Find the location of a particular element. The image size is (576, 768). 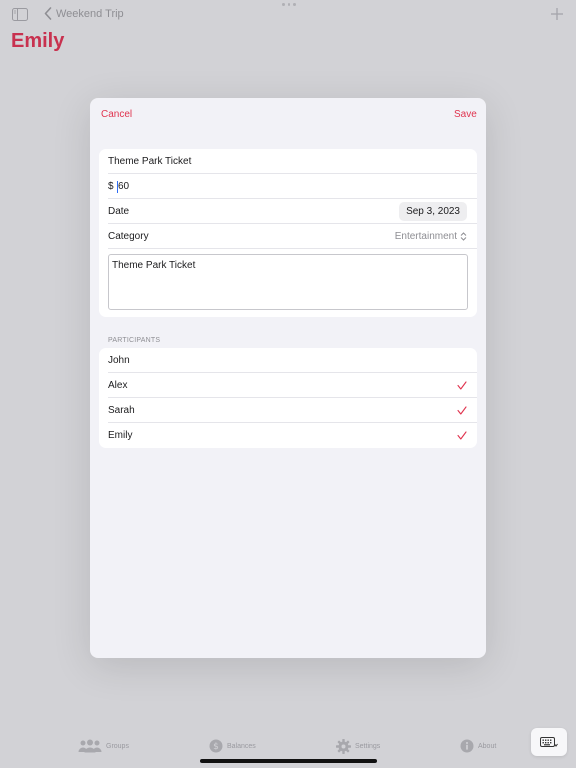

keyboard-icon is located at coordinates (549, 741).